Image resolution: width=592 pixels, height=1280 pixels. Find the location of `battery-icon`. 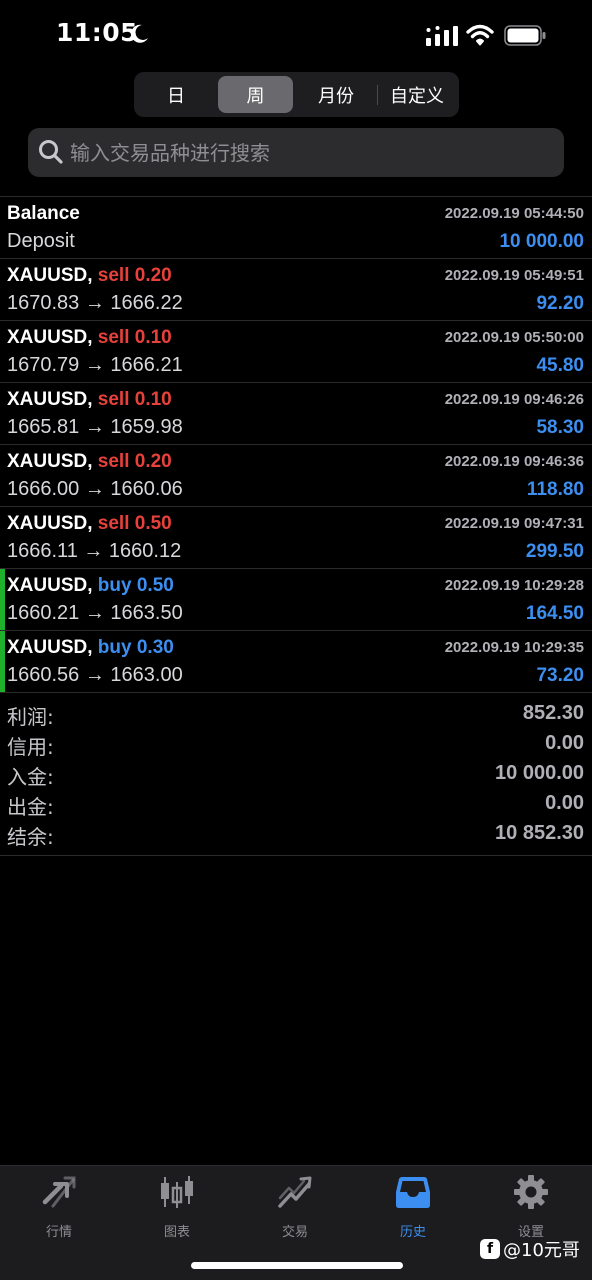

battery-icon is located at coordinates (525, 35).